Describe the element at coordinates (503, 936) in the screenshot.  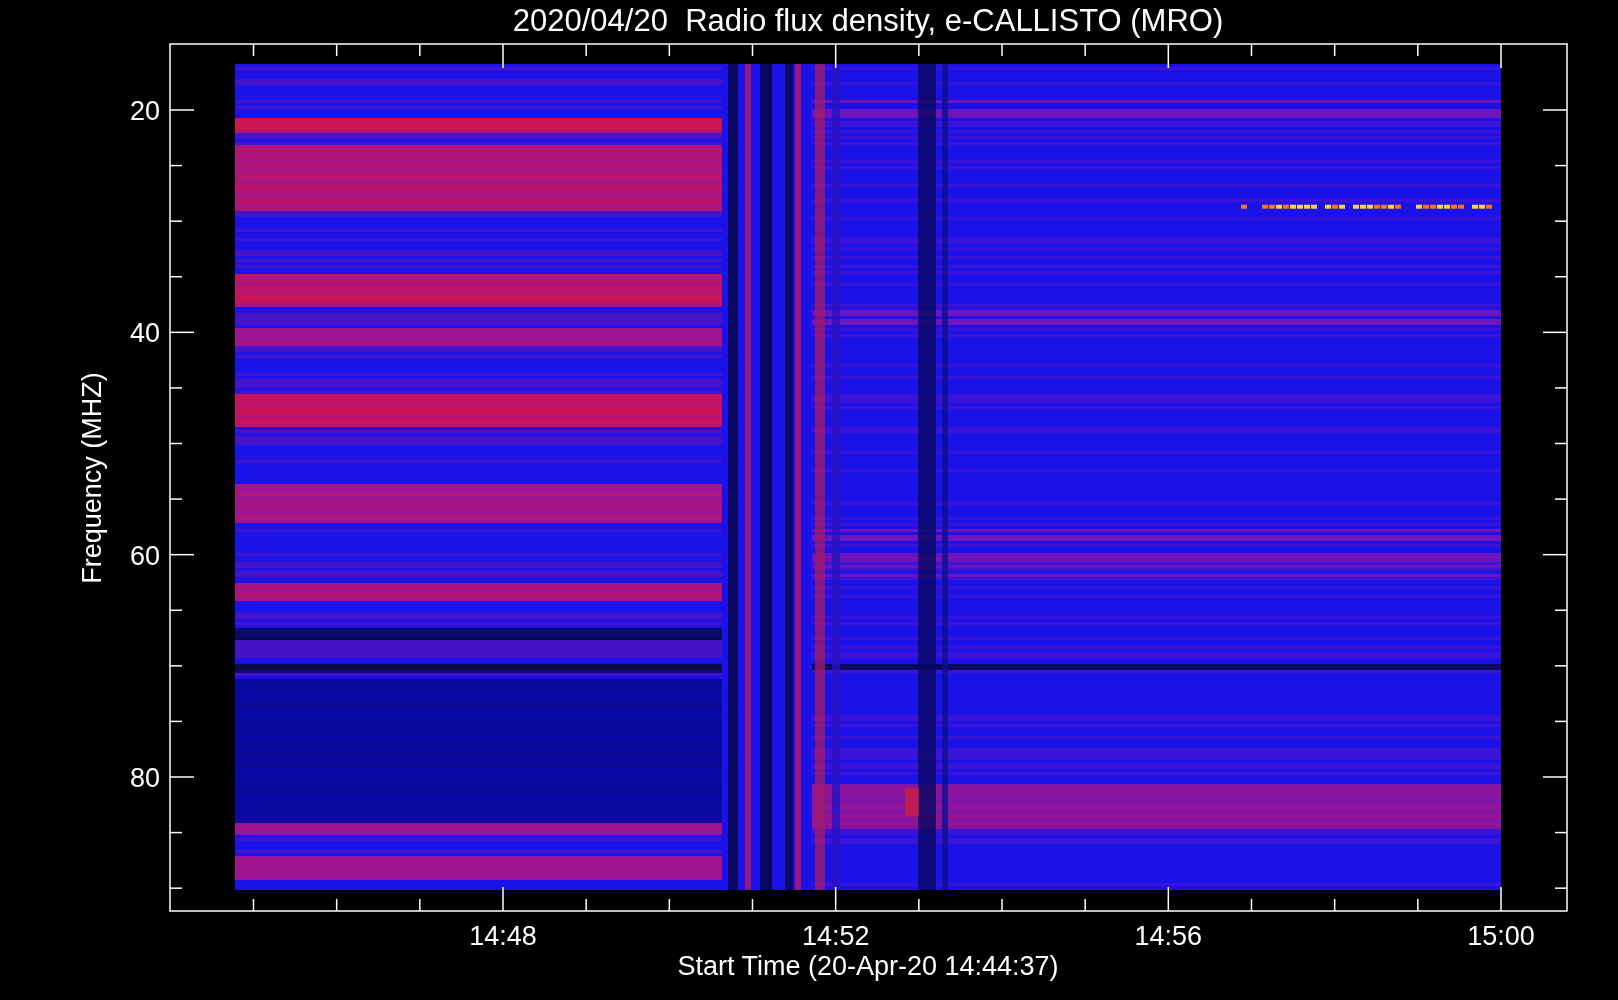
I see `axis-tick-label: 14:48` at that location.